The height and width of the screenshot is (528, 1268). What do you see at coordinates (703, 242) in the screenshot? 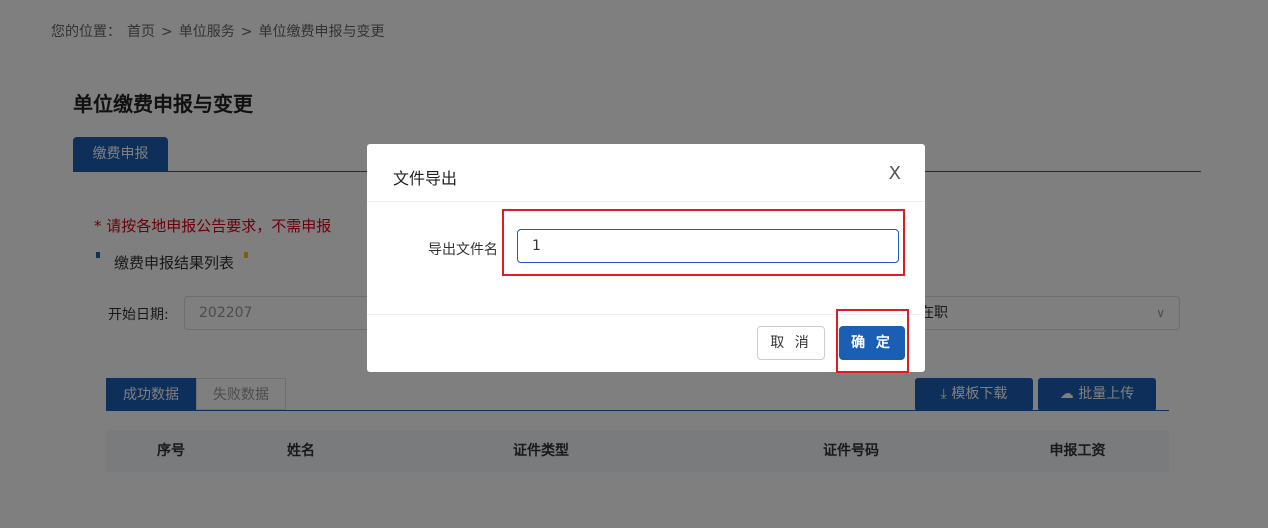
I see `highlight-box-filename` at bounding box center [703, 242].